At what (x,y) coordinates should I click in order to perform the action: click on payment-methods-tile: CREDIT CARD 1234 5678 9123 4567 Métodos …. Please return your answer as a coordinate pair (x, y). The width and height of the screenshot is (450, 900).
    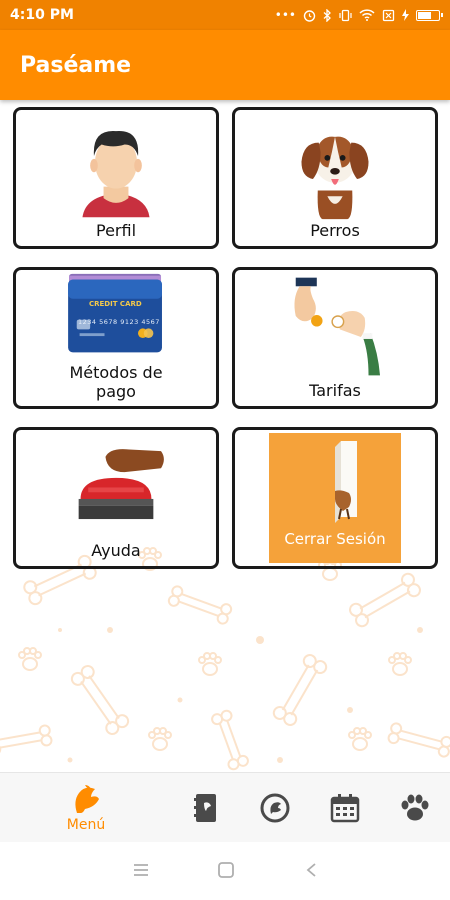
    Looking at the image, I should click on (116, 338).